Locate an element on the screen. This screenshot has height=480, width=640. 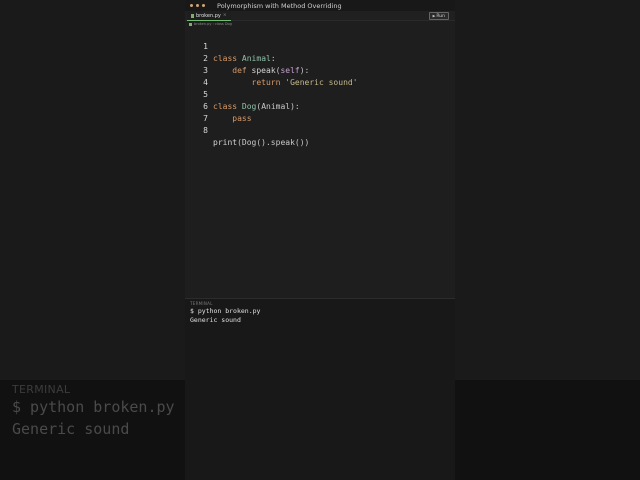
code-line: 1 class Animal: is located at coordinates (230, 46).